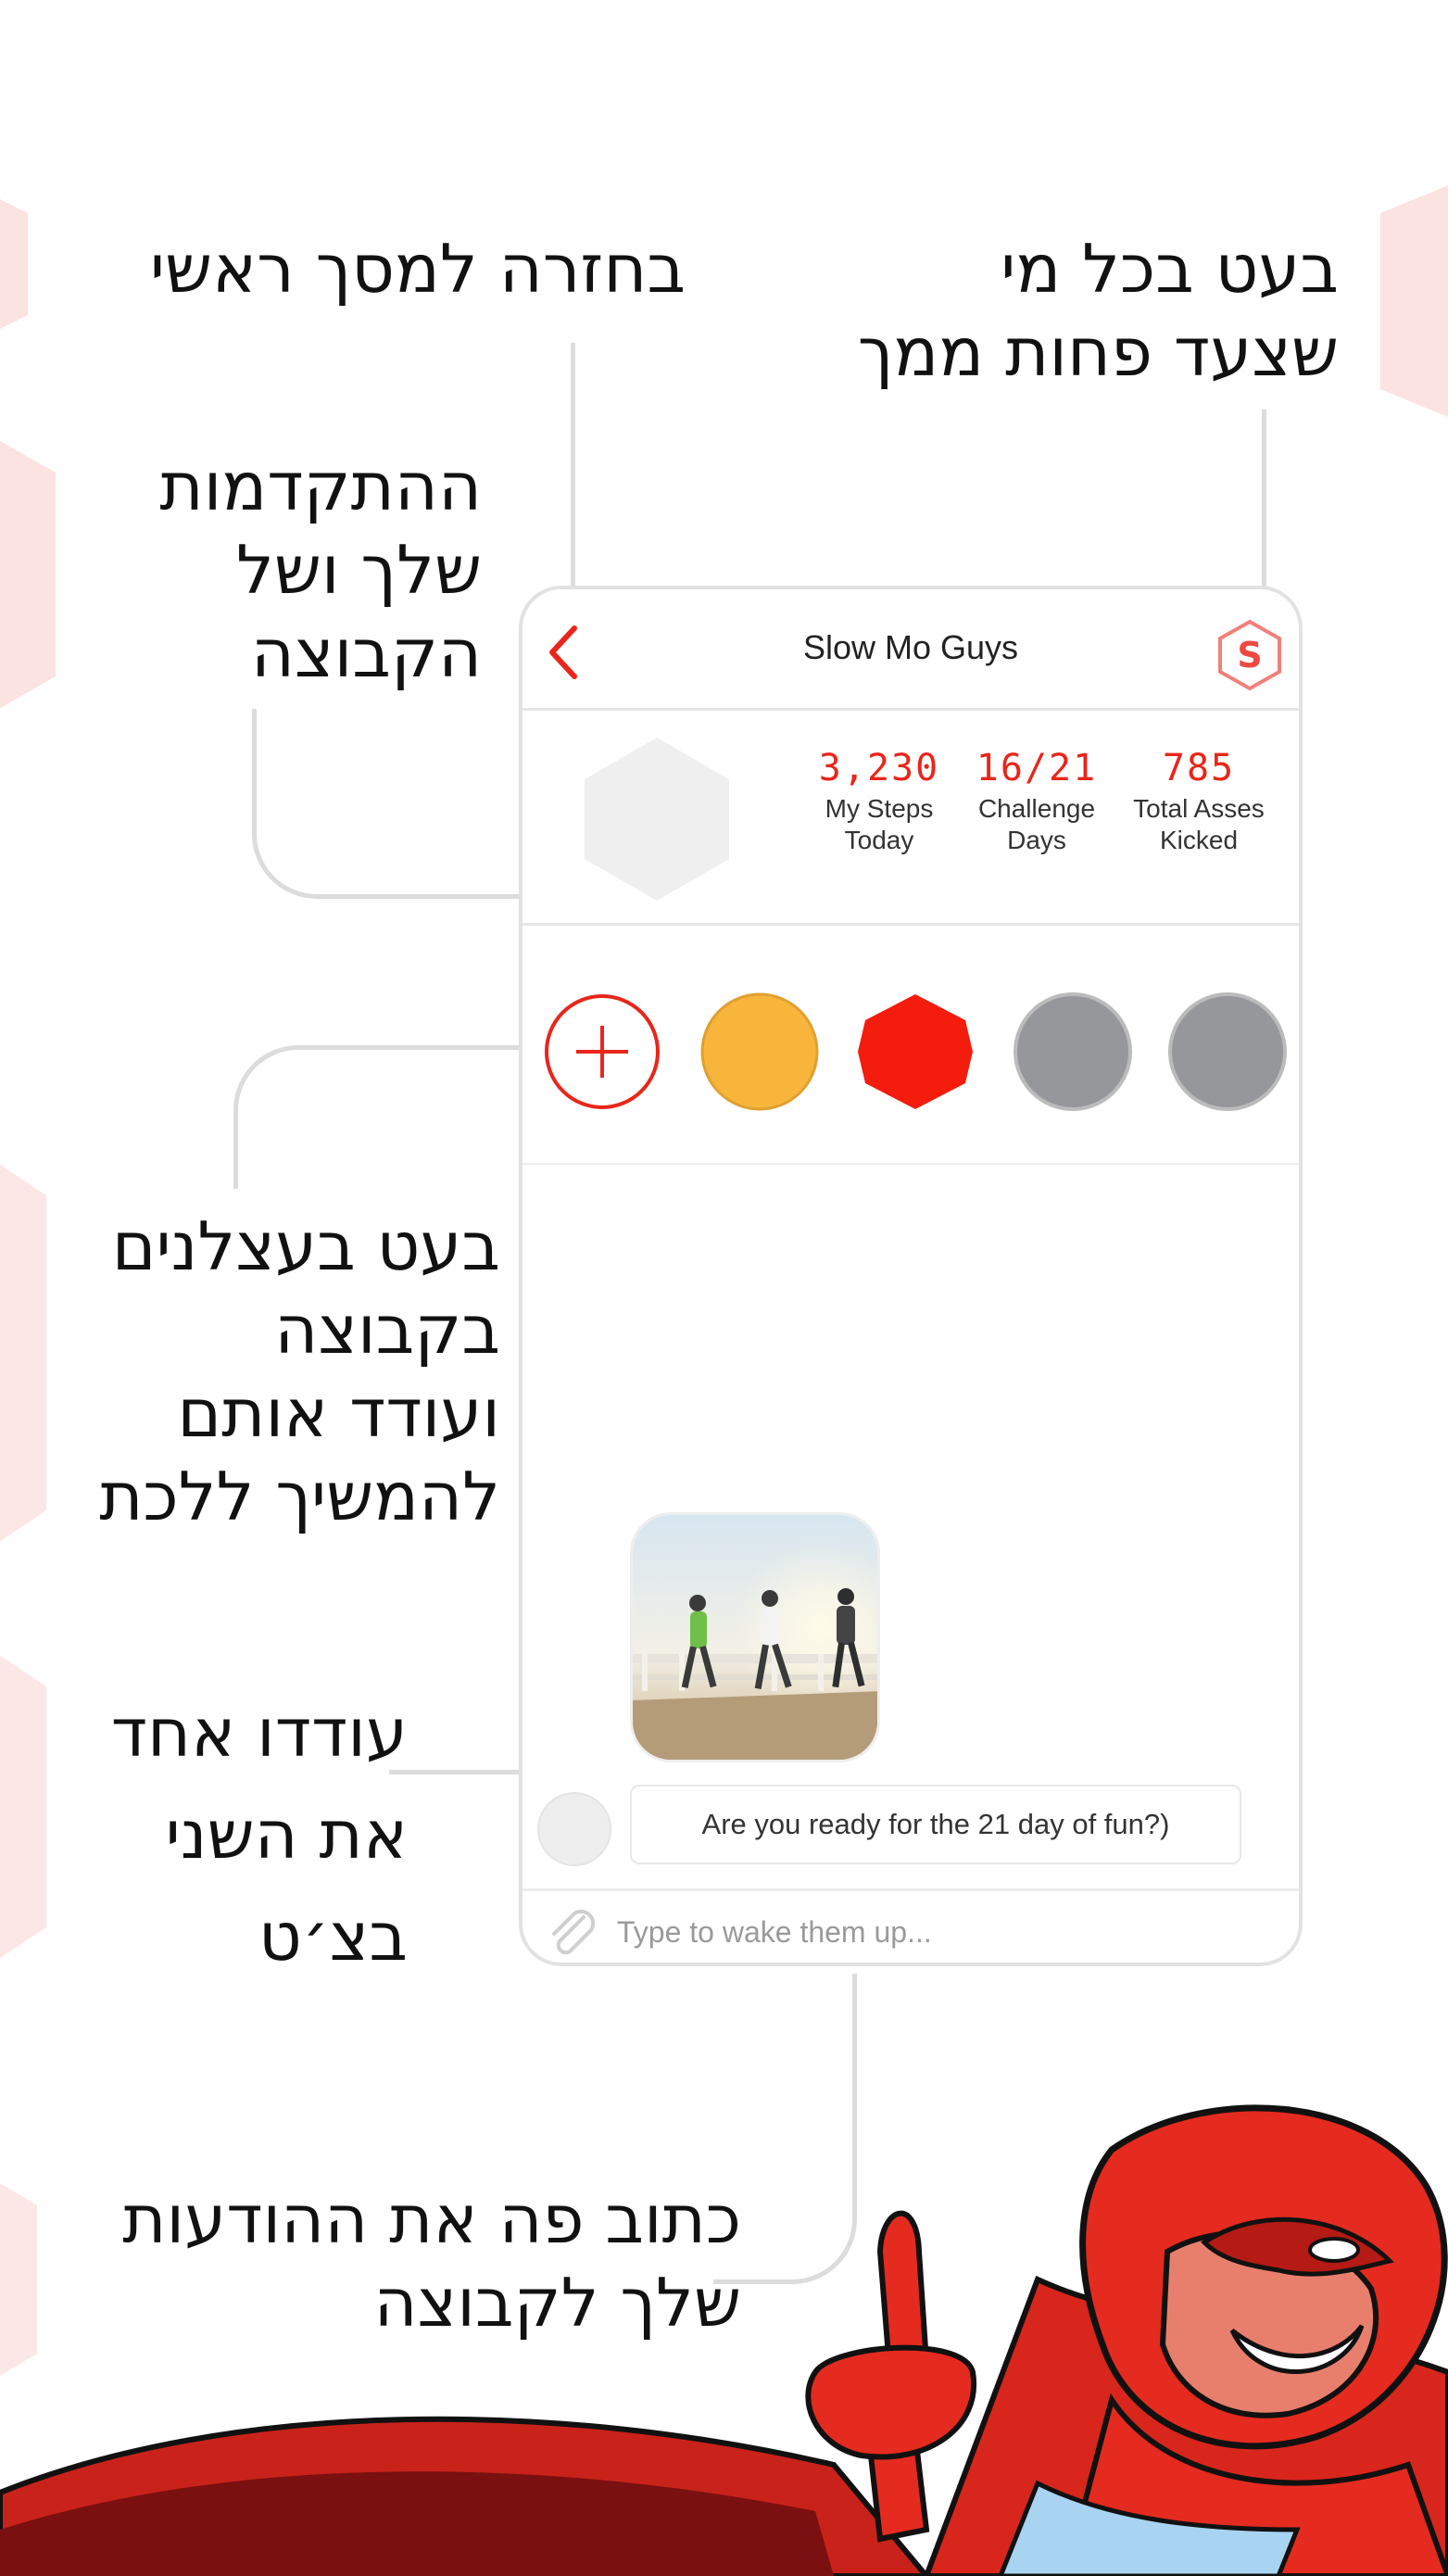 The width and height of the screenshot is (1448, 2576). Describe the element at coordinates (358, 570) in the screenshot. I see `callout-progress-line2: שלך ושל` at that location.